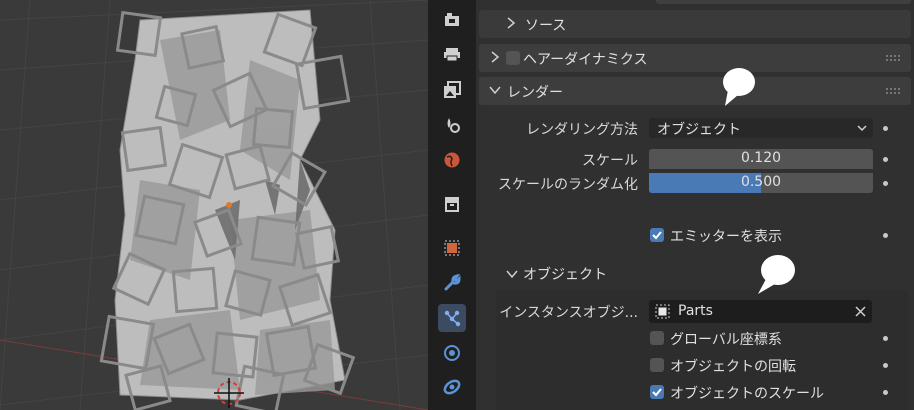 The image size is (914, 410). I want to click on constraints-tab, so click(452, 387).